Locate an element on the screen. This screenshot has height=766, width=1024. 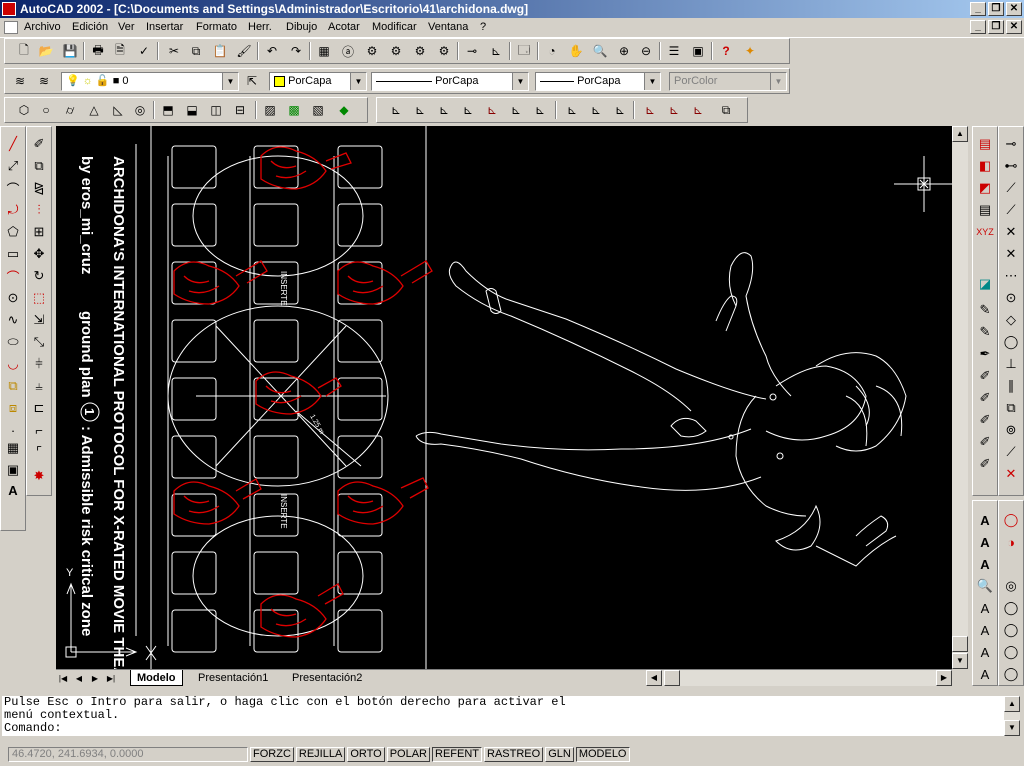
cut-icon: ✂ is located at coordinates (174, 51).